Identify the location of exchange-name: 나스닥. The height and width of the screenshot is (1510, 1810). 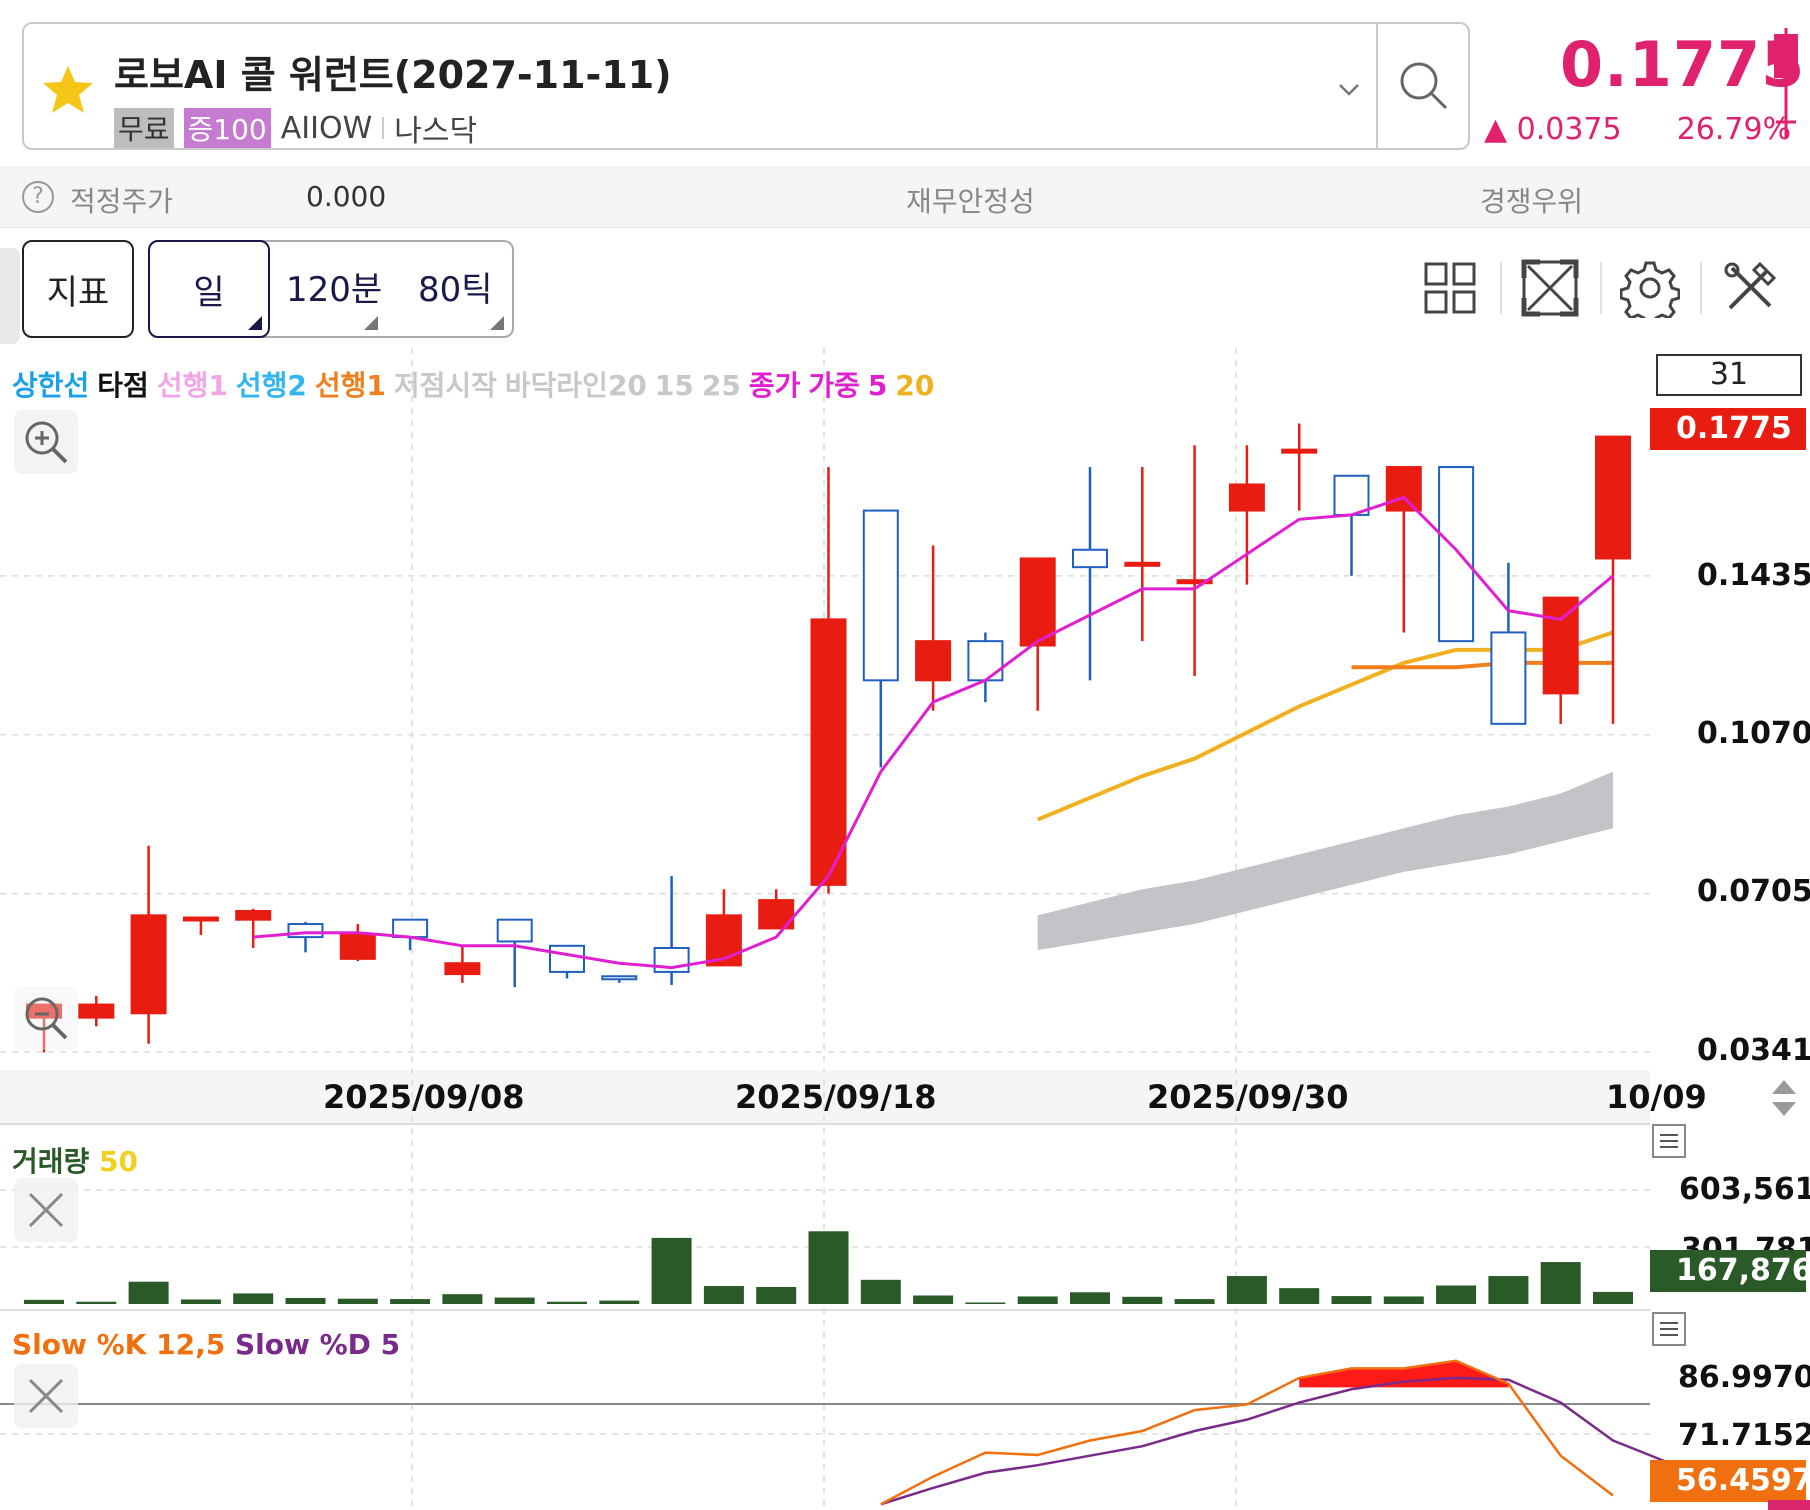
(436, 131).